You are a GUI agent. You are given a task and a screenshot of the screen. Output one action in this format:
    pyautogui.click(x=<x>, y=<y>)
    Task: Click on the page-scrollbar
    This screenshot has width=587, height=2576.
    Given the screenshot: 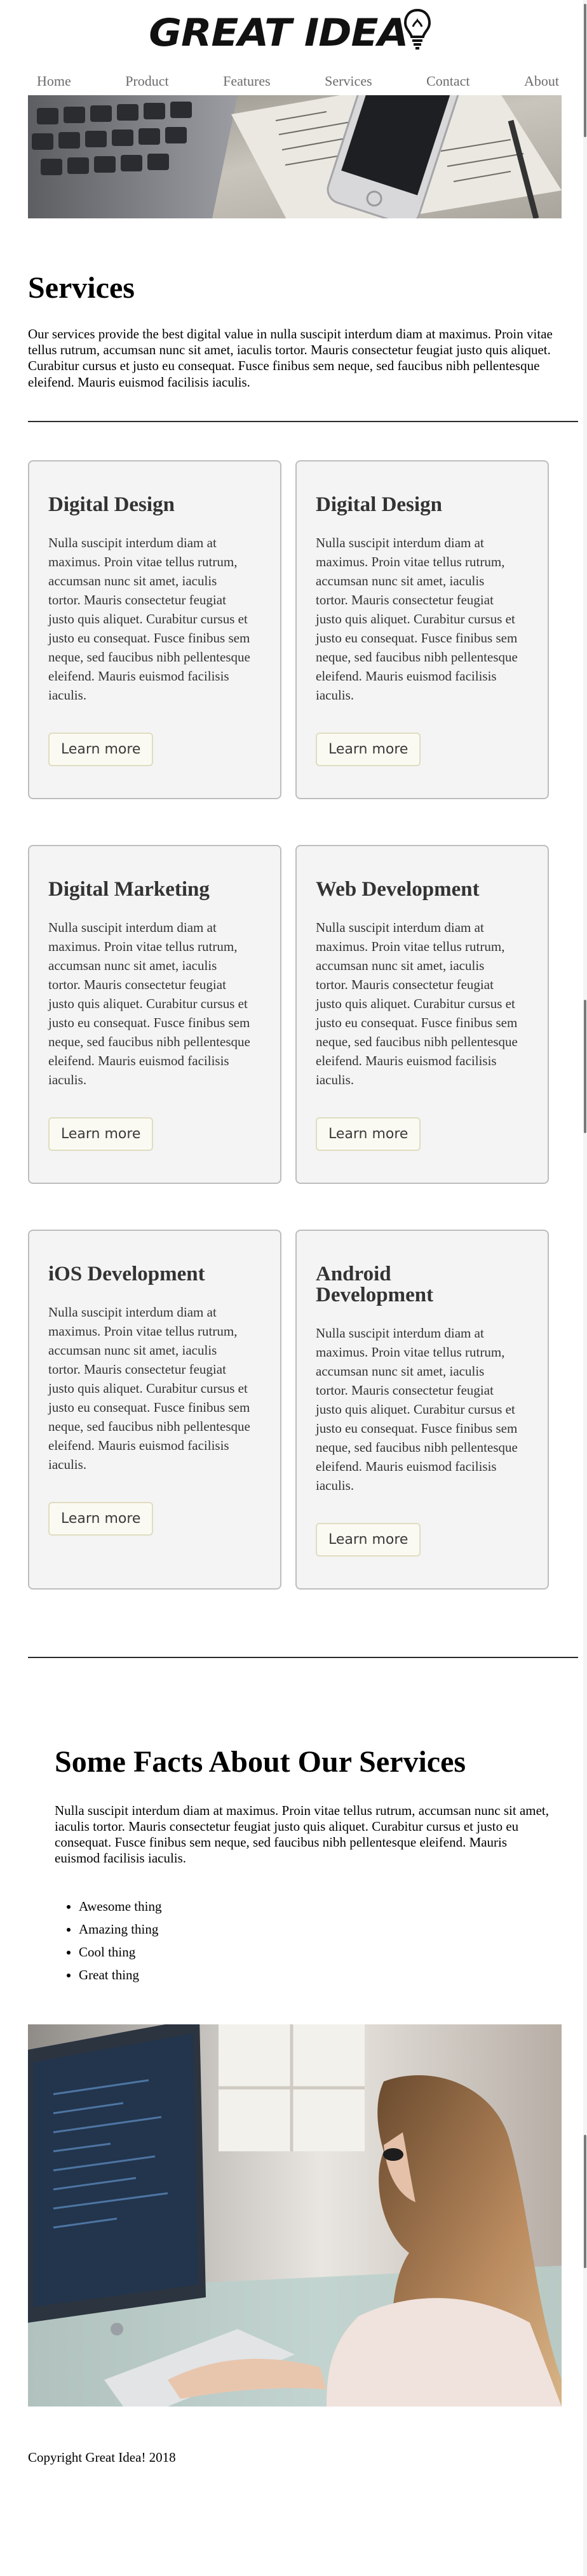 What is the action you would take?
    pyautogui.click(x=585, y=1288)
    